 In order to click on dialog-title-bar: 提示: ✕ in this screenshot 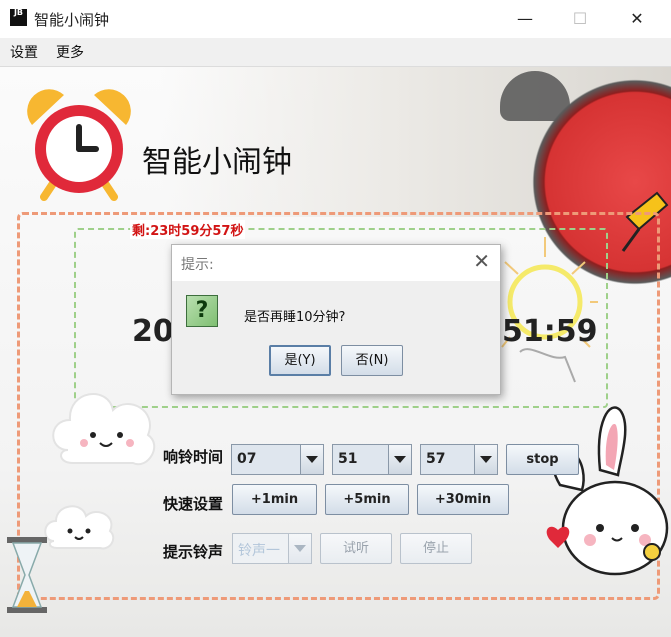, I will do `click(336, 263)`.